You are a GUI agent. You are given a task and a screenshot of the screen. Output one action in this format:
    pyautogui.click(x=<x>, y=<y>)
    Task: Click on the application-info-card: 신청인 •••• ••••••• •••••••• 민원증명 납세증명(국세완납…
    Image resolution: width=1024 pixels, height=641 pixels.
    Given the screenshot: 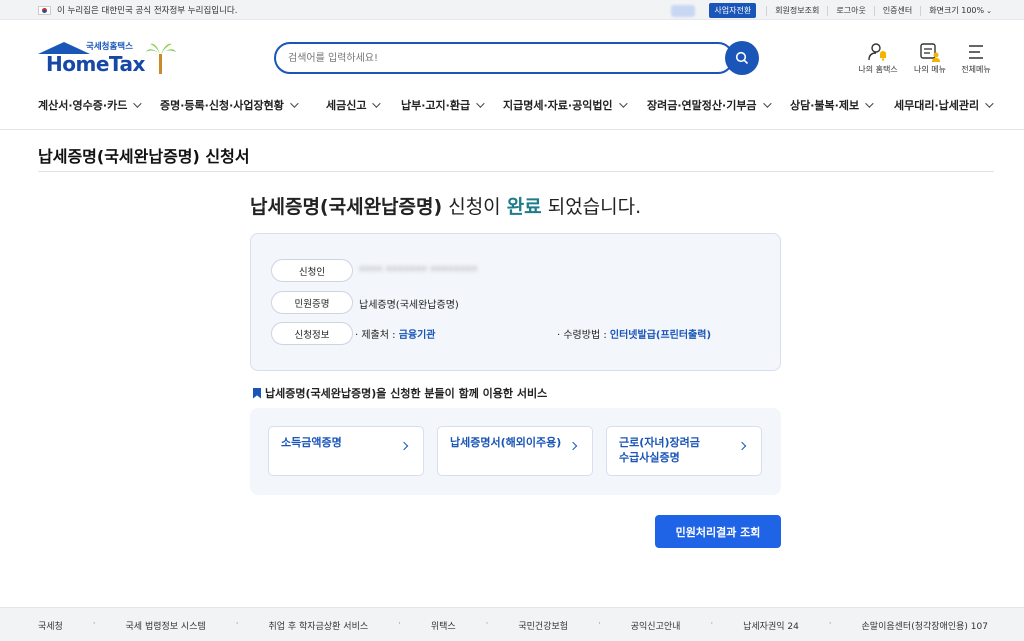 What is the action you would take?
    pyautogui.click(x=515, y=302)
    